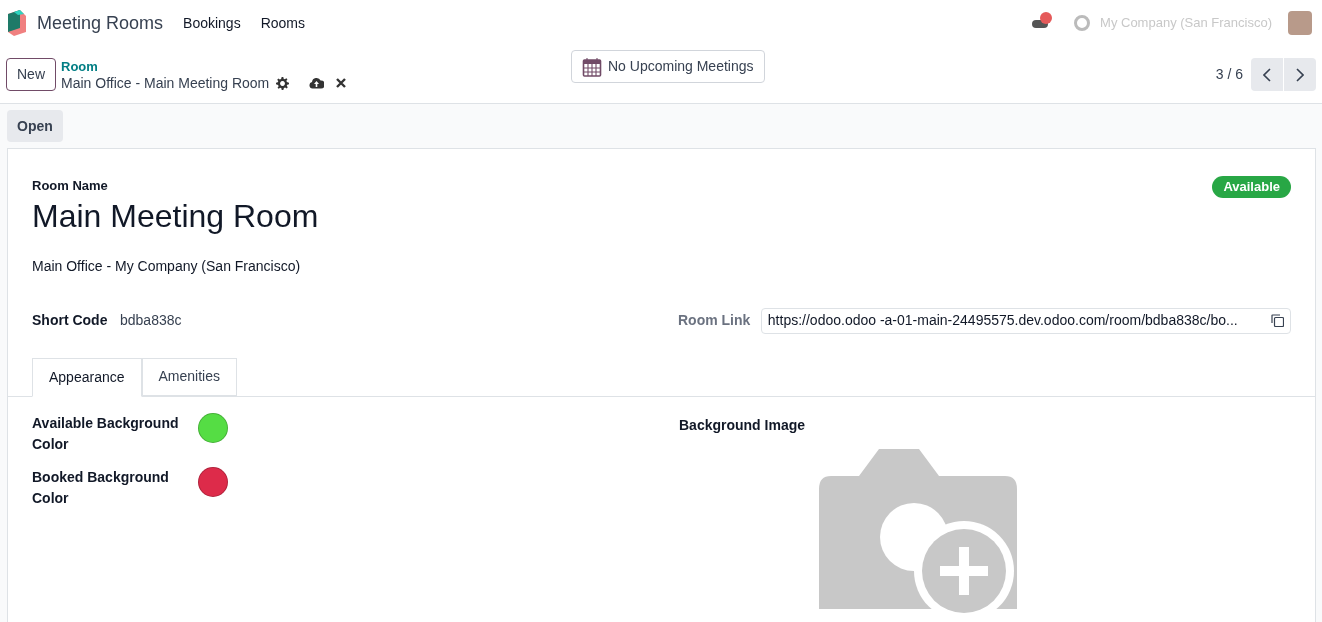 The width and height of the screenshot is (1322, 622). Describe the element at coordinates (87, 377) in the screenshot. I see `tab: Appearance` at that location.